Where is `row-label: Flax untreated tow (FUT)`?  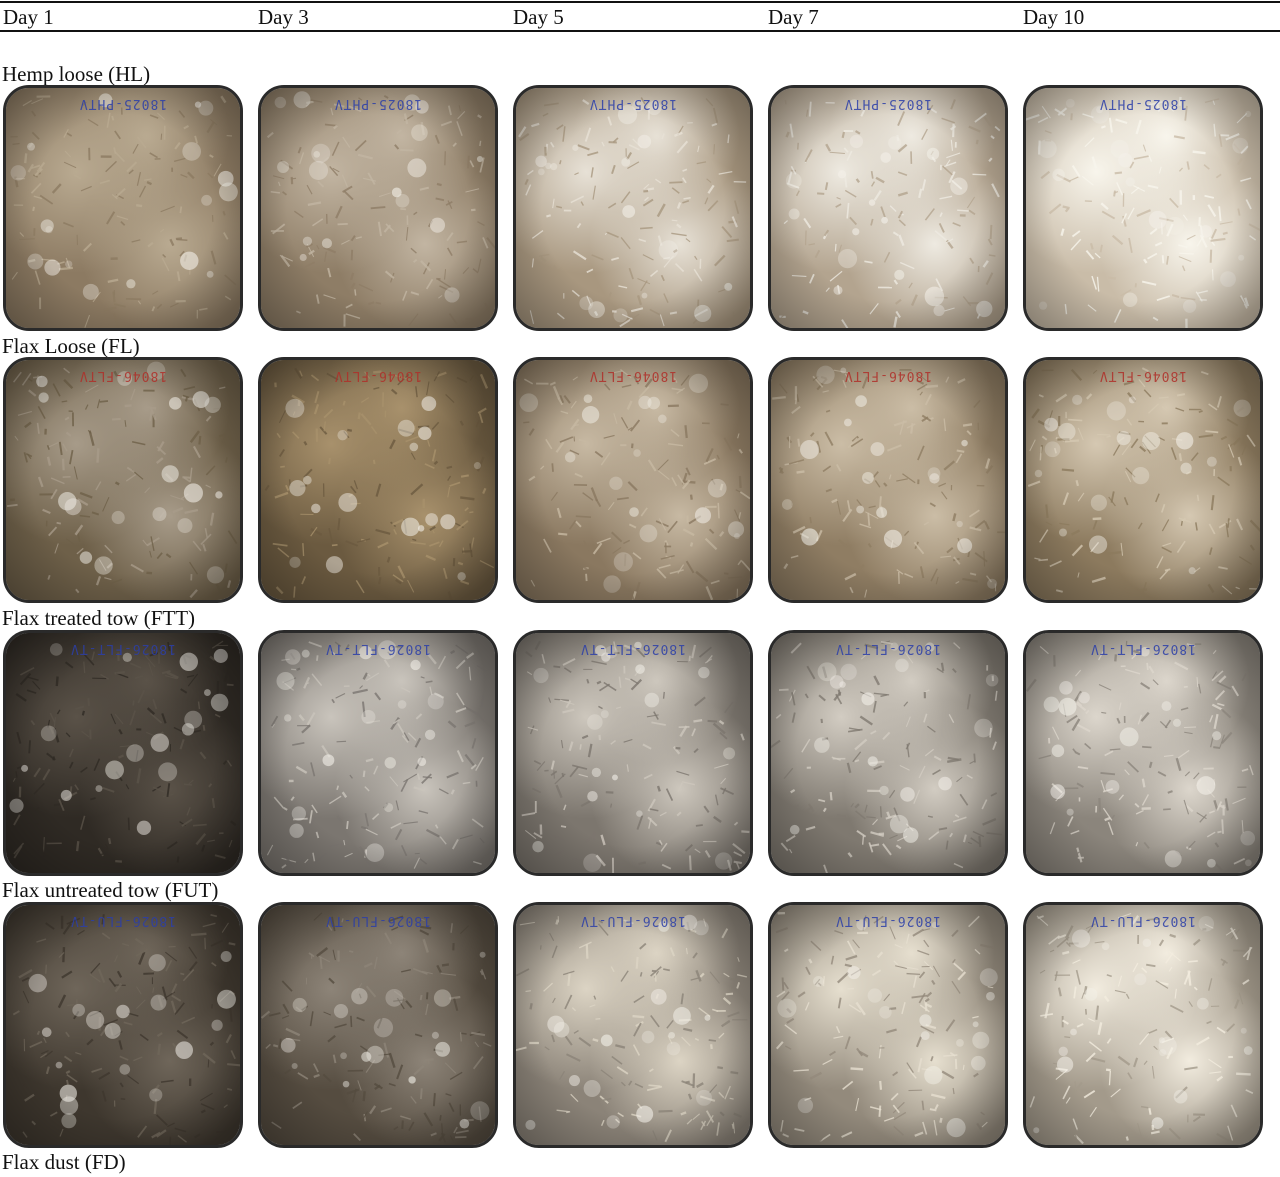 row-label: Flax untreated tow (FUT) is located at coordinates (110, 890).